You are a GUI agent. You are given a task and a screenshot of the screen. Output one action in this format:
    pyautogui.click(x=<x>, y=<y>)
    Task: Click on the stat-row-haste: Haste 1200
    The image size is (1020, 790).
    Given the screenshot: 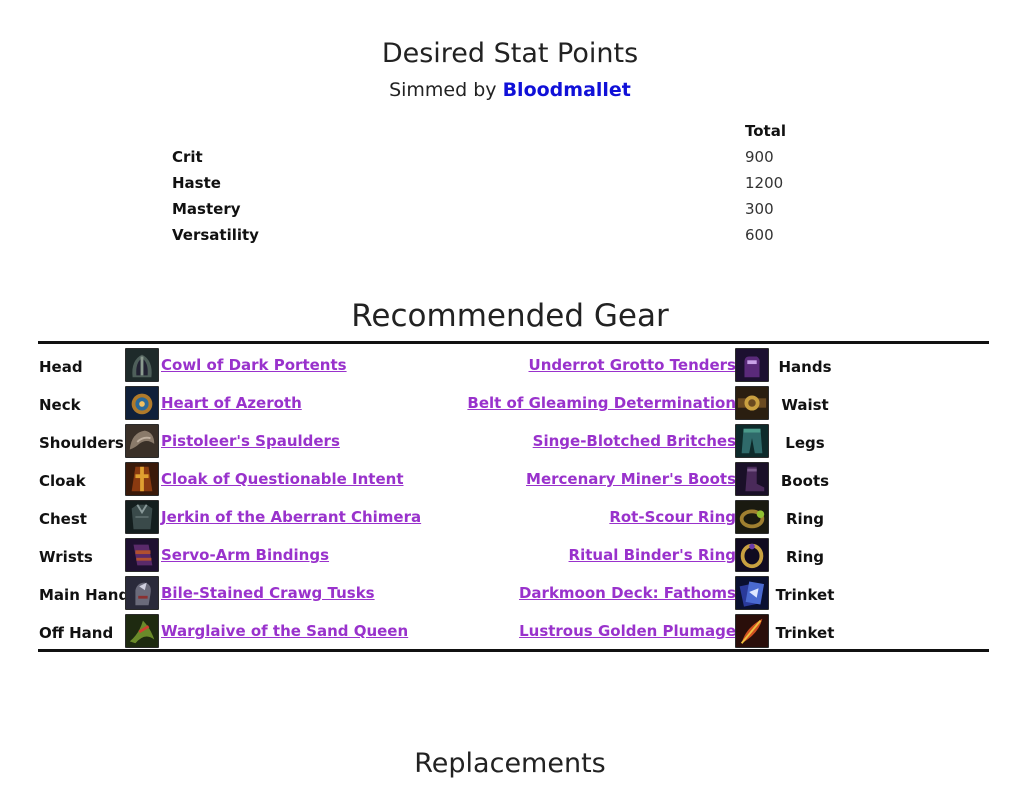 What is the action you would take?
    pyautogui.click(x=514, y=183)
    